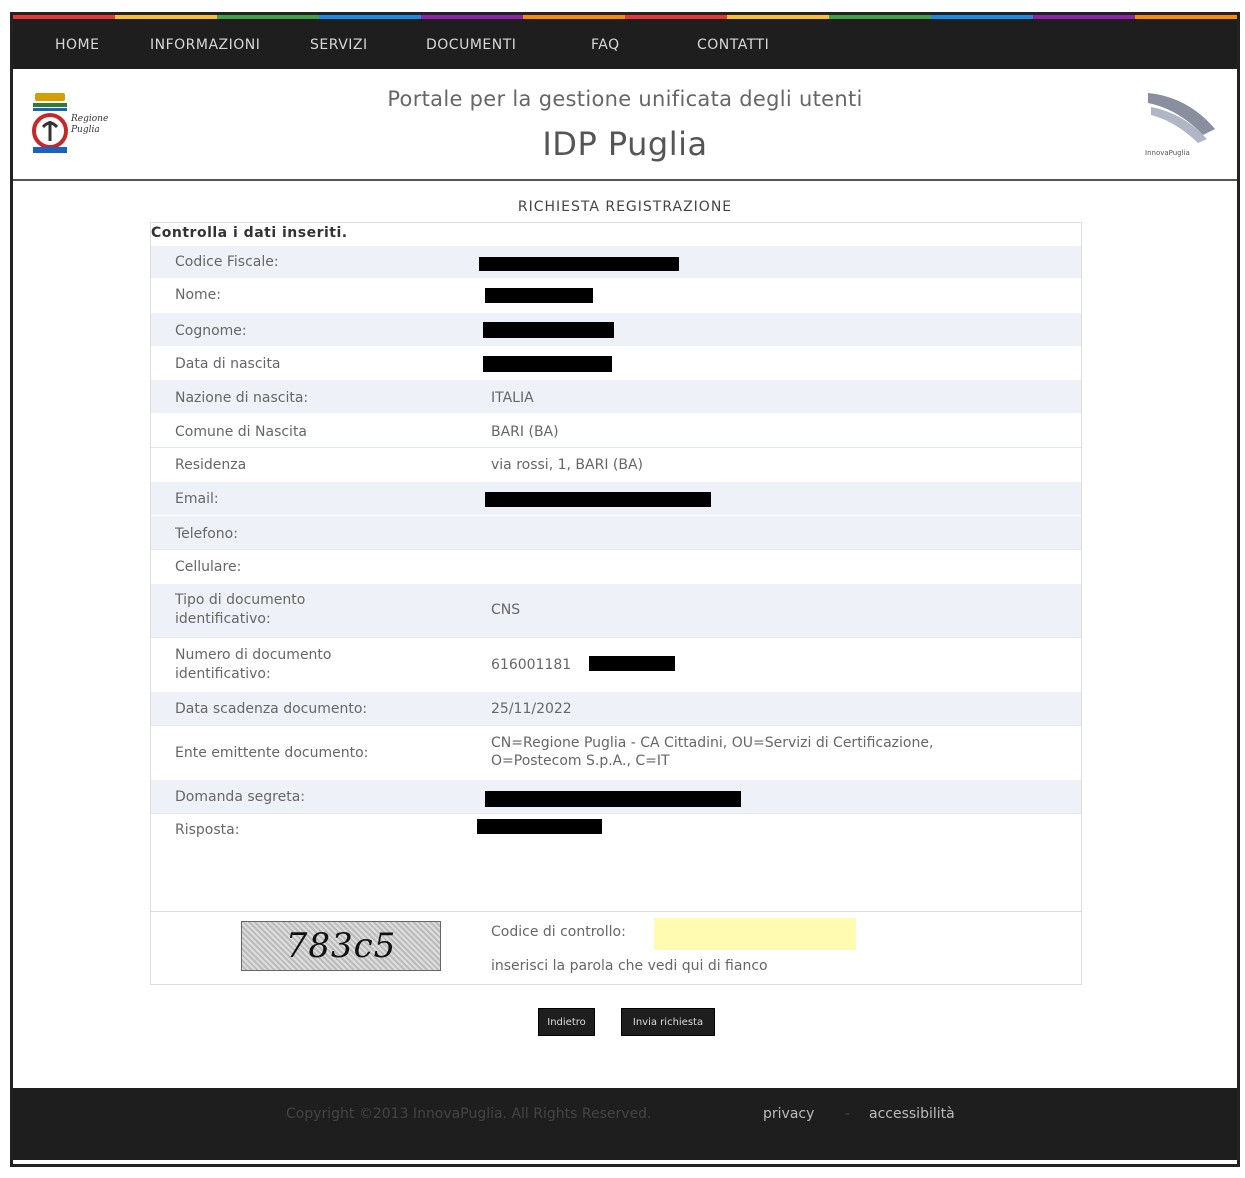  What do you see at coordinates (506, 610) in the screenshot?
I see `value-tipo-documento: CNS` at bounding box center [506, 610].